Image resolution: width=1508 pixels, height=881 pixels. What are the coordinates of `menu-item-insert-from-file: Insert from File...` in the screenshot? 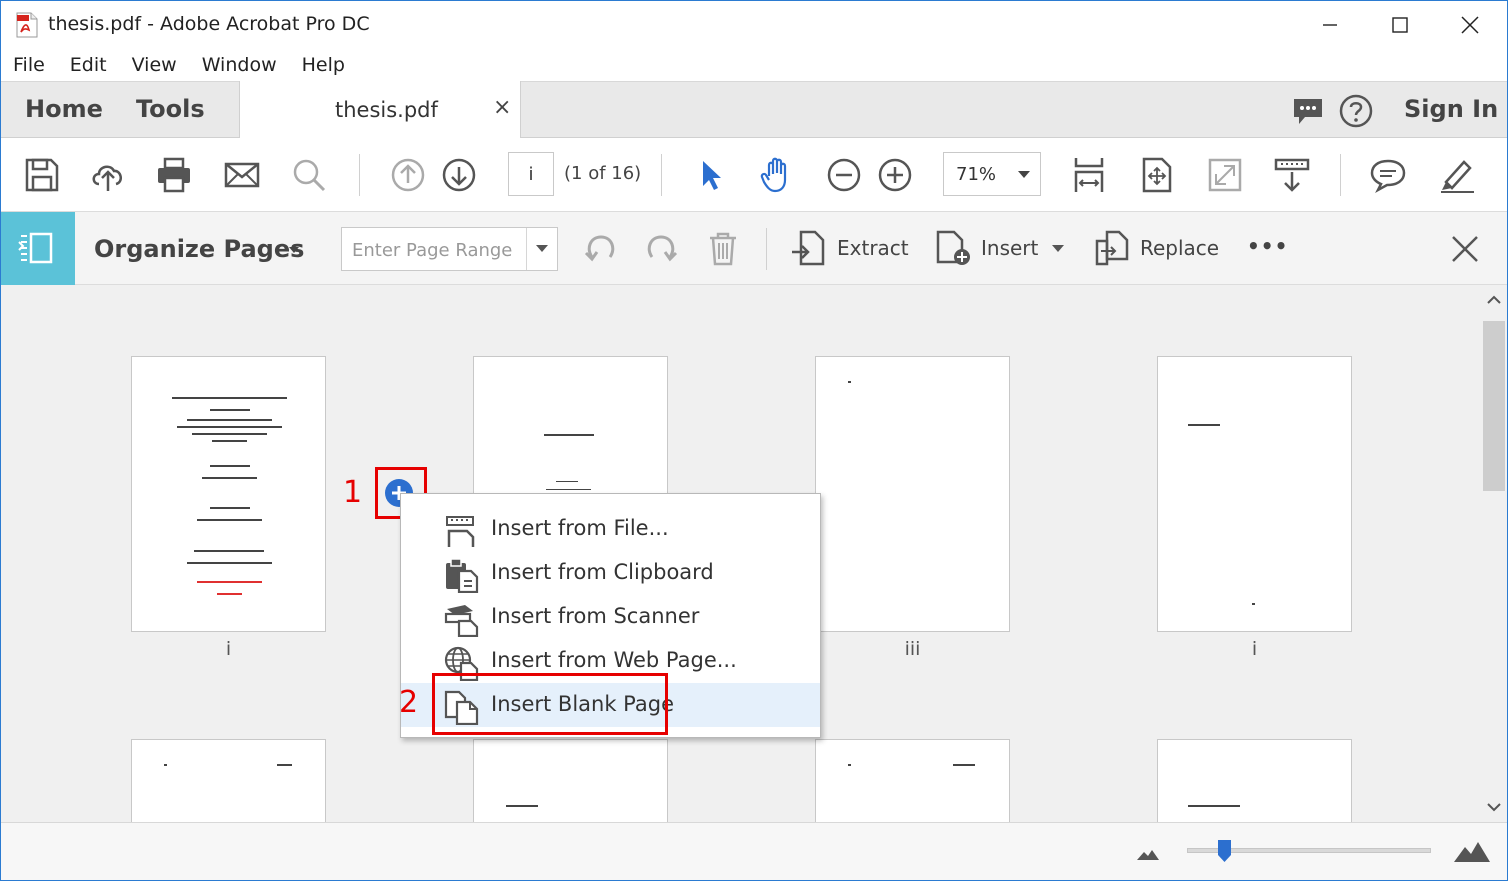 It's located at (610, 529).